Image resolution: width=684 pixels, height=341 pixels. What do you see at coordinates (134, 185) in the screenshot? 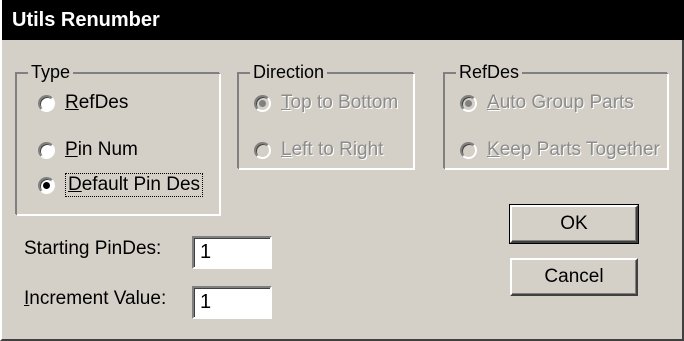
I see `radio-default-pin-des-label: Default Pin Des` at bounding box center [134, 185].